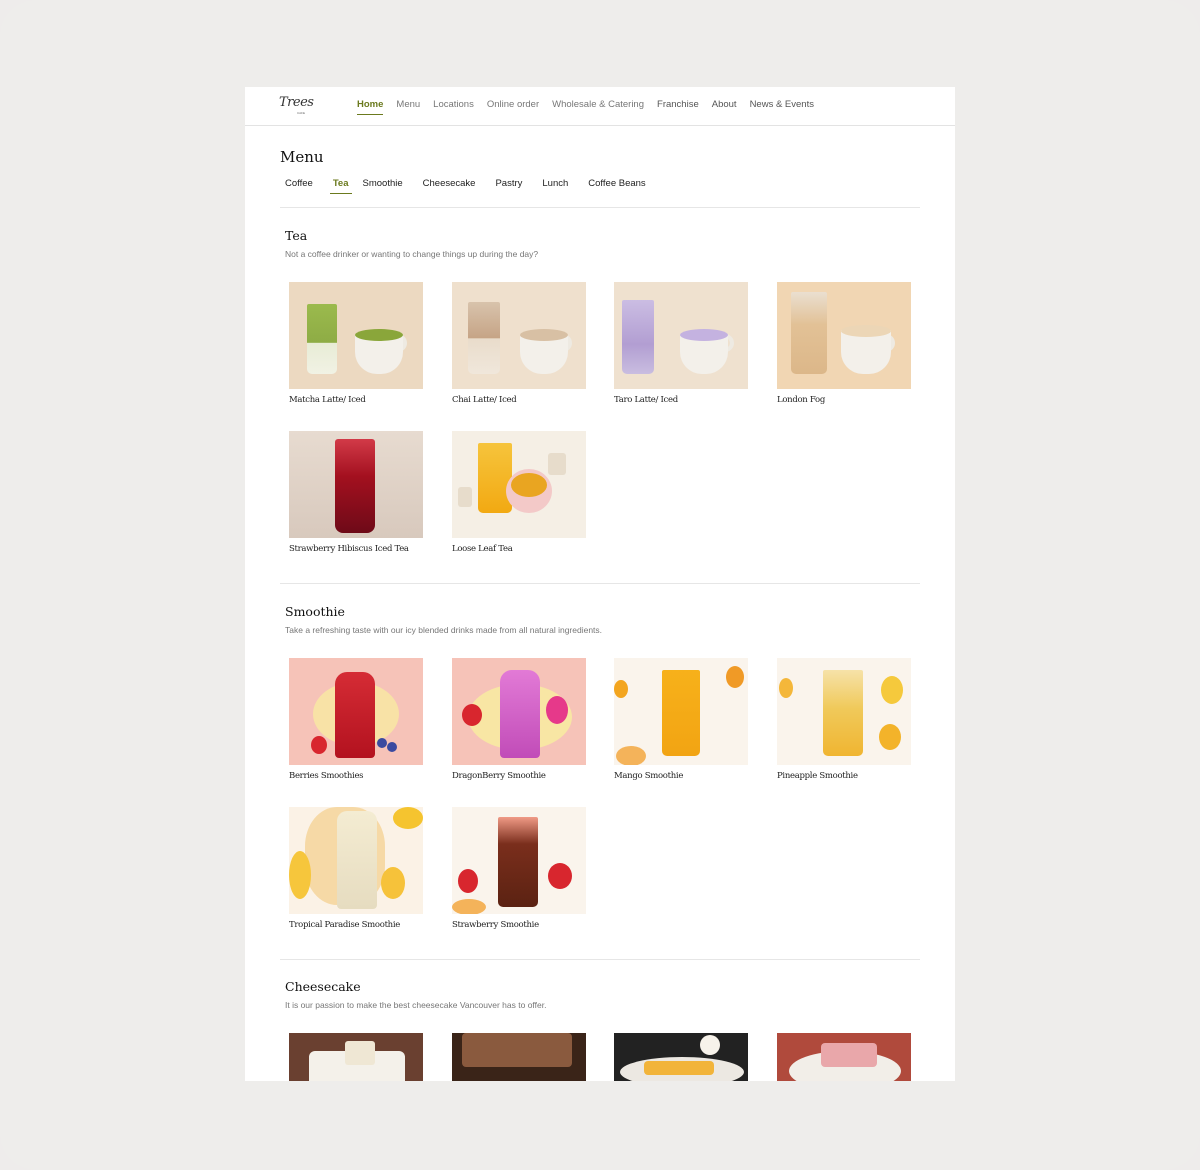 The image size is (1200, 1170). I want to click on item-name: DragonBerry Smoothie, so click(499, 776).